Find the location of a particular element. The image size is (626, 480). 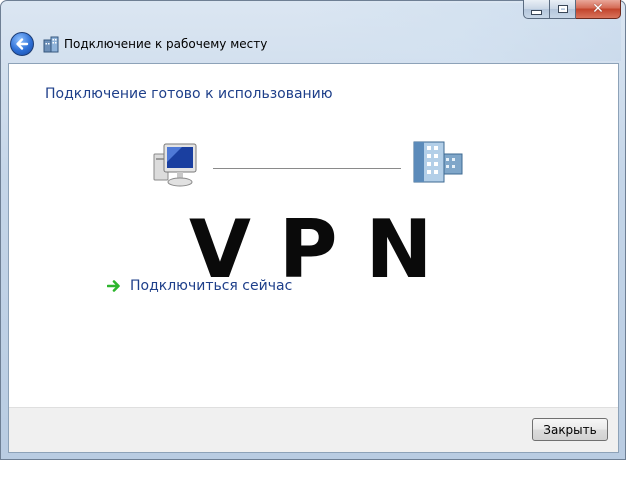

window-title: Подключение к рабочему месту is located at coordinates (166, 44).